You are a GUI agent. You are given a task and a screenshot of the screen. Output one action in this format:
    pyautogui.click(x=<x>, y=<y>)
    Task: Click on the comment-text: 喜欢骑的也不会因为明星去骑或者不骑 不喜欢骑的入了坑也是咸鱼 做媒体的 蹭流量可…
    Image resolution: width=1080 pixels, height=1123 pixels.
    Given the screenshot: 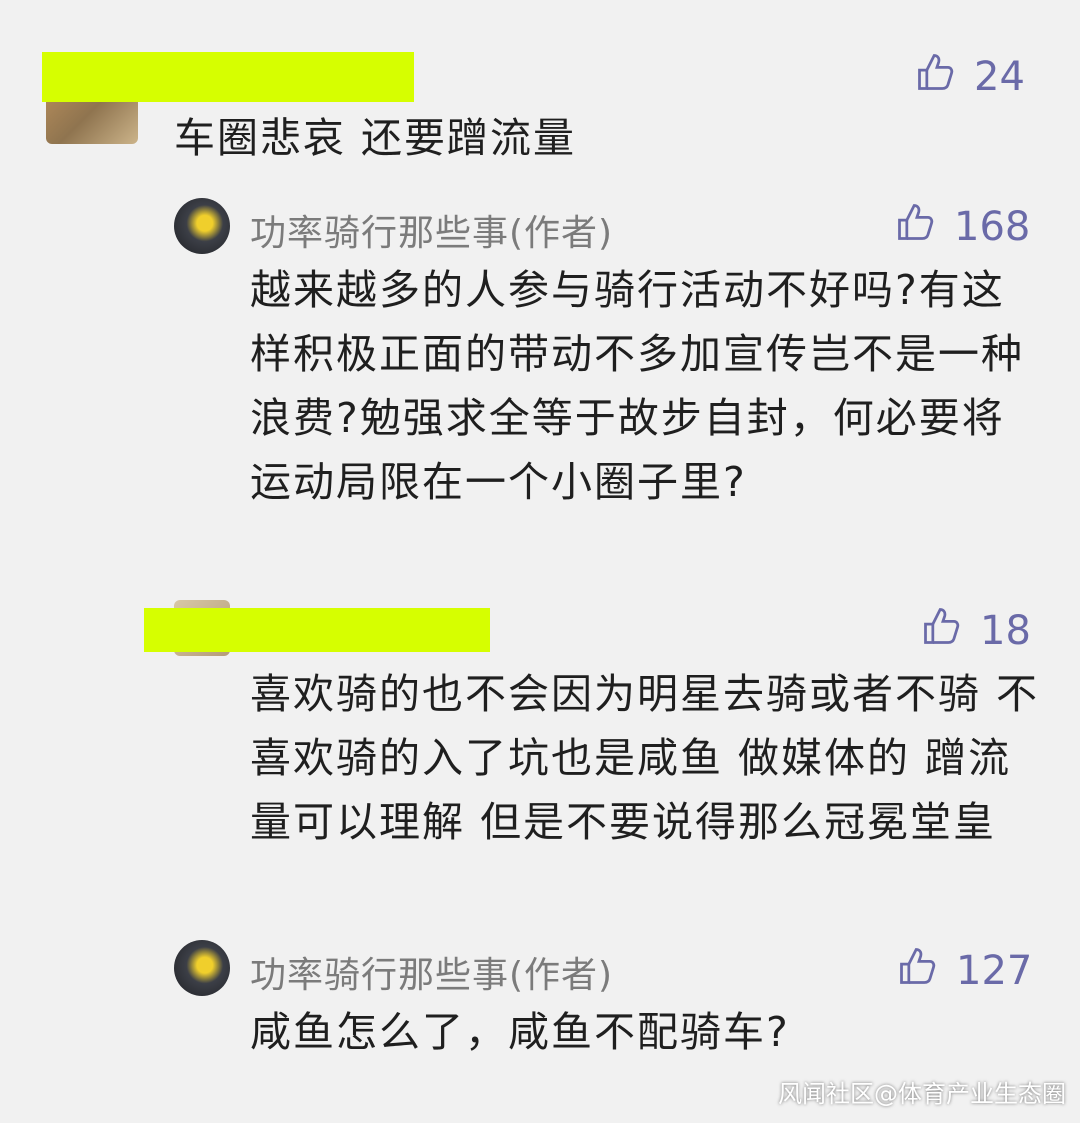 What is the action you would take?
    pyautogui.click(x=645, y=758)
    